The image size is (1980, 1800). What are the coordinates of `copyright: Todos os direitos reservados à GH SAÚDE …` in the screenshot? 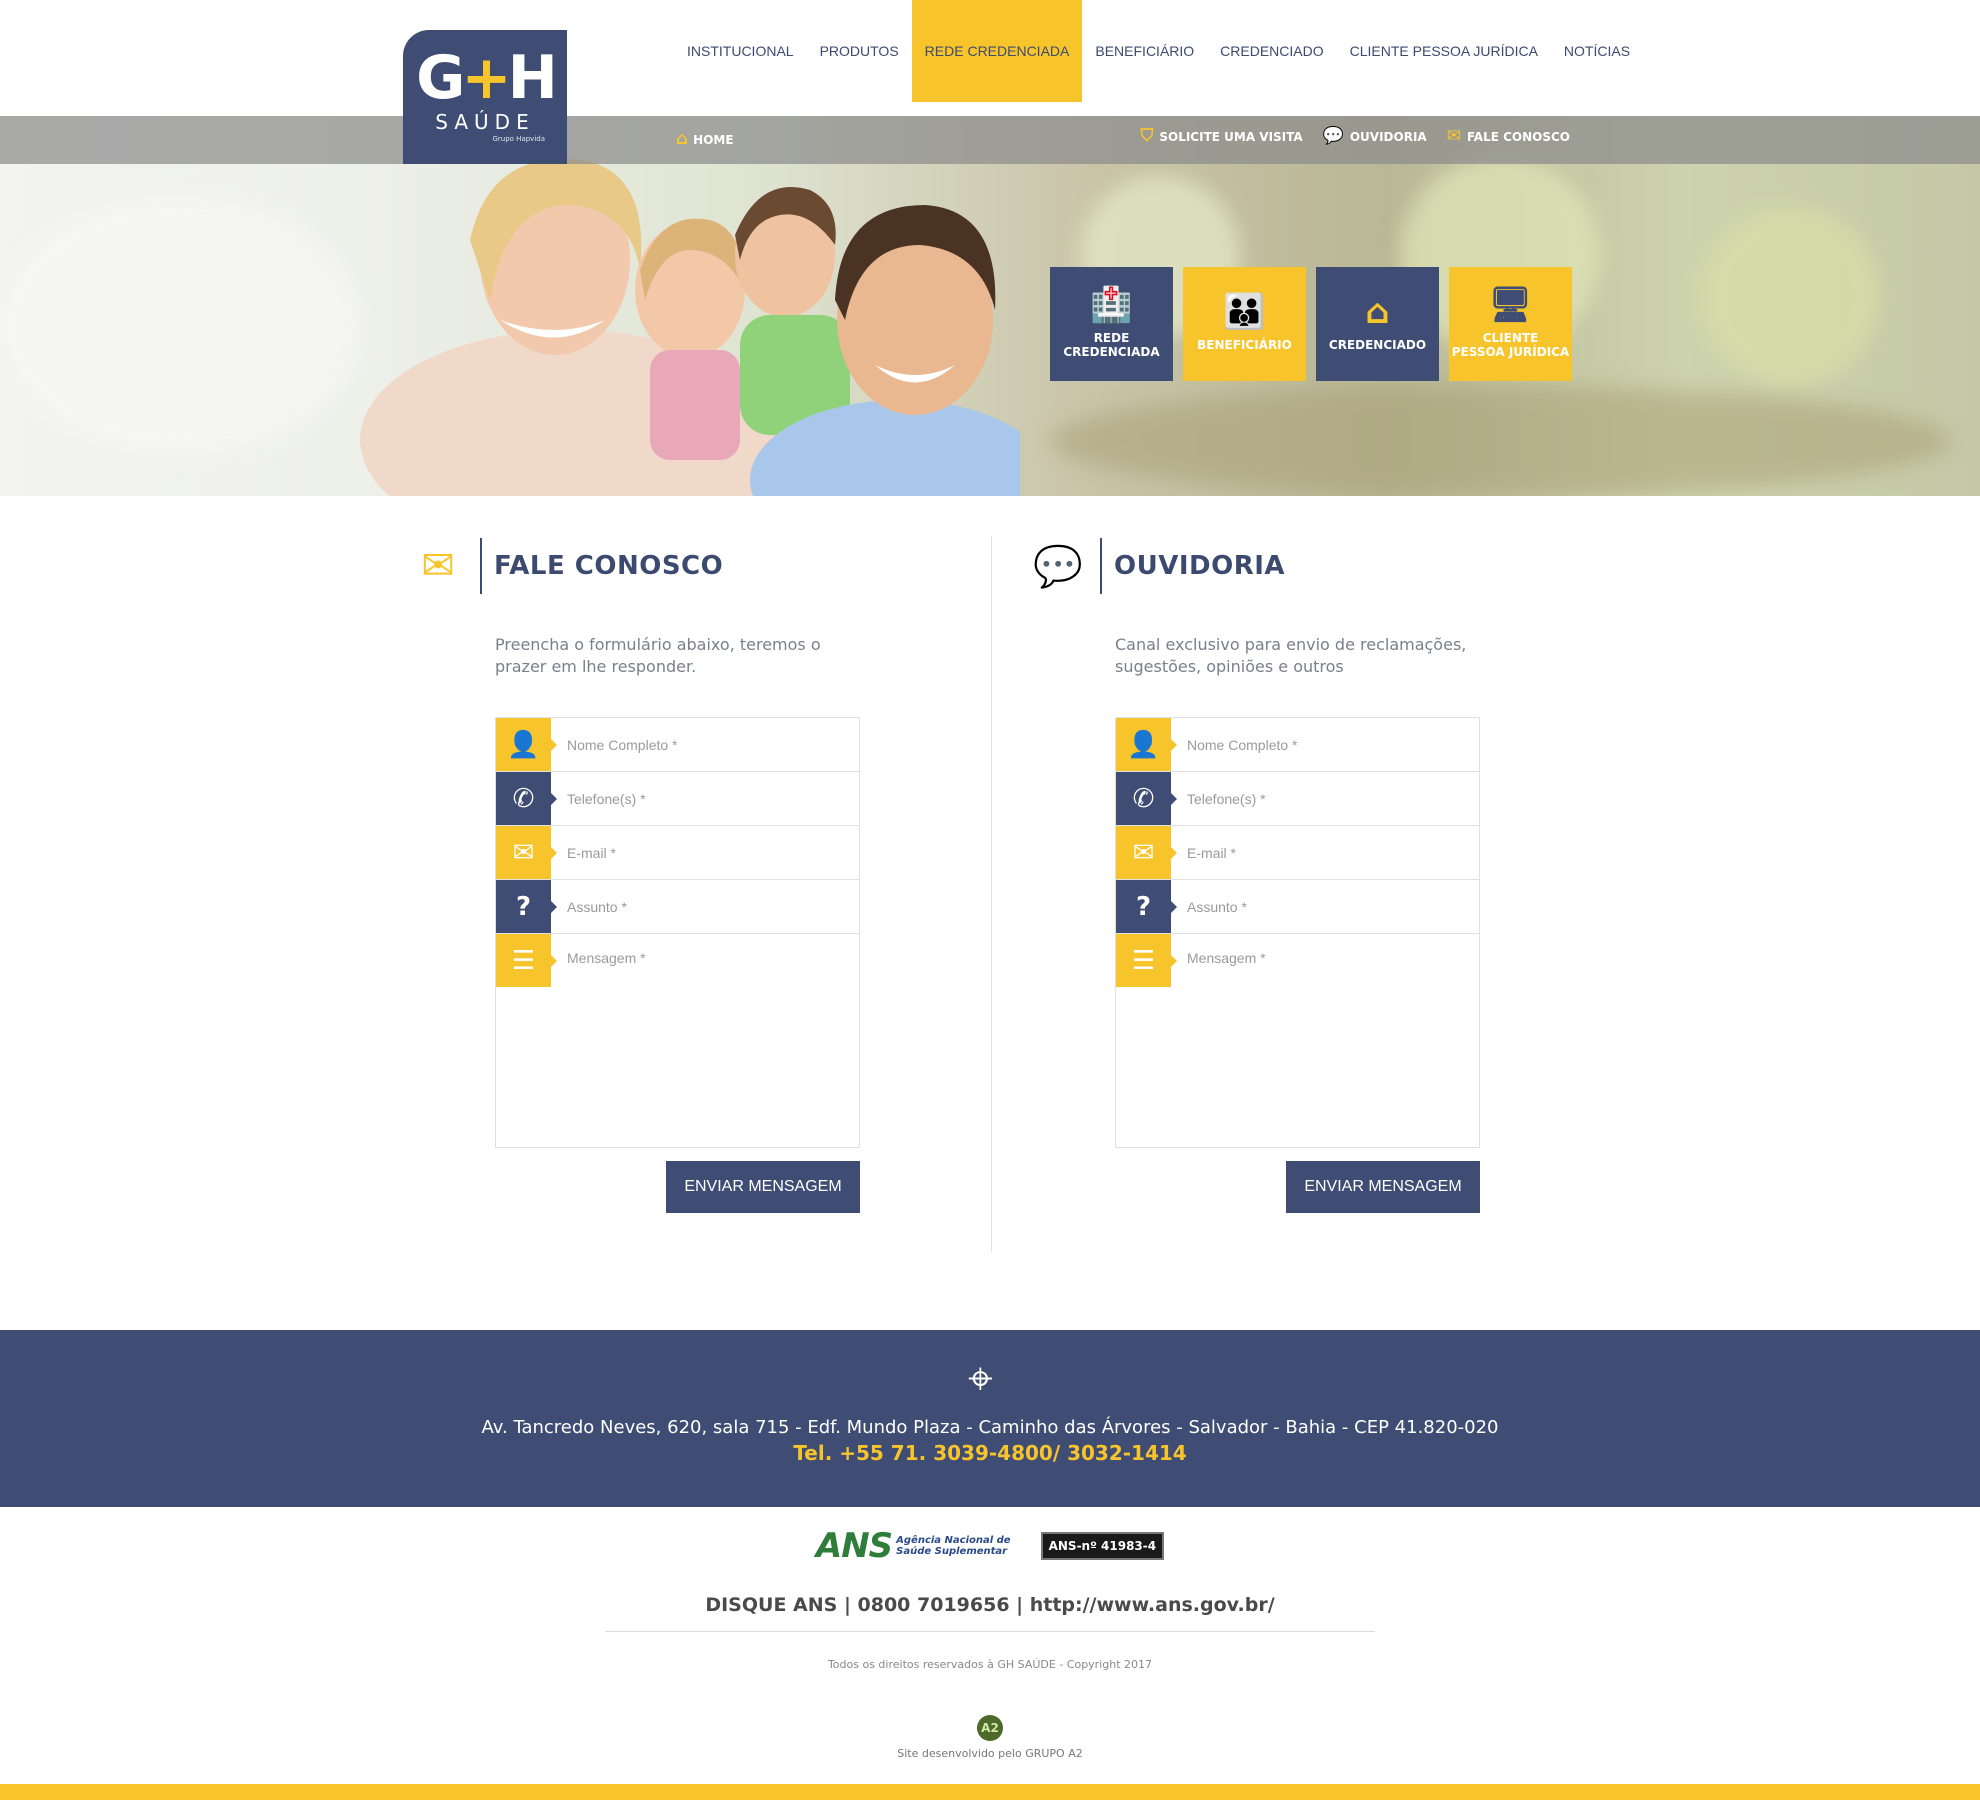 It's located at (990, 1664).